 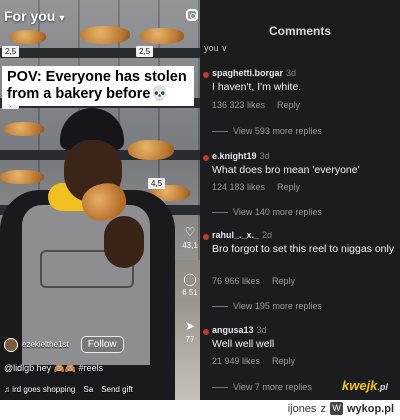 What do you see at coordinates (254, 73) in the screenshot?
I see `comment-username: spaghetti.borgar 3d` at bounding box center [254, 73].